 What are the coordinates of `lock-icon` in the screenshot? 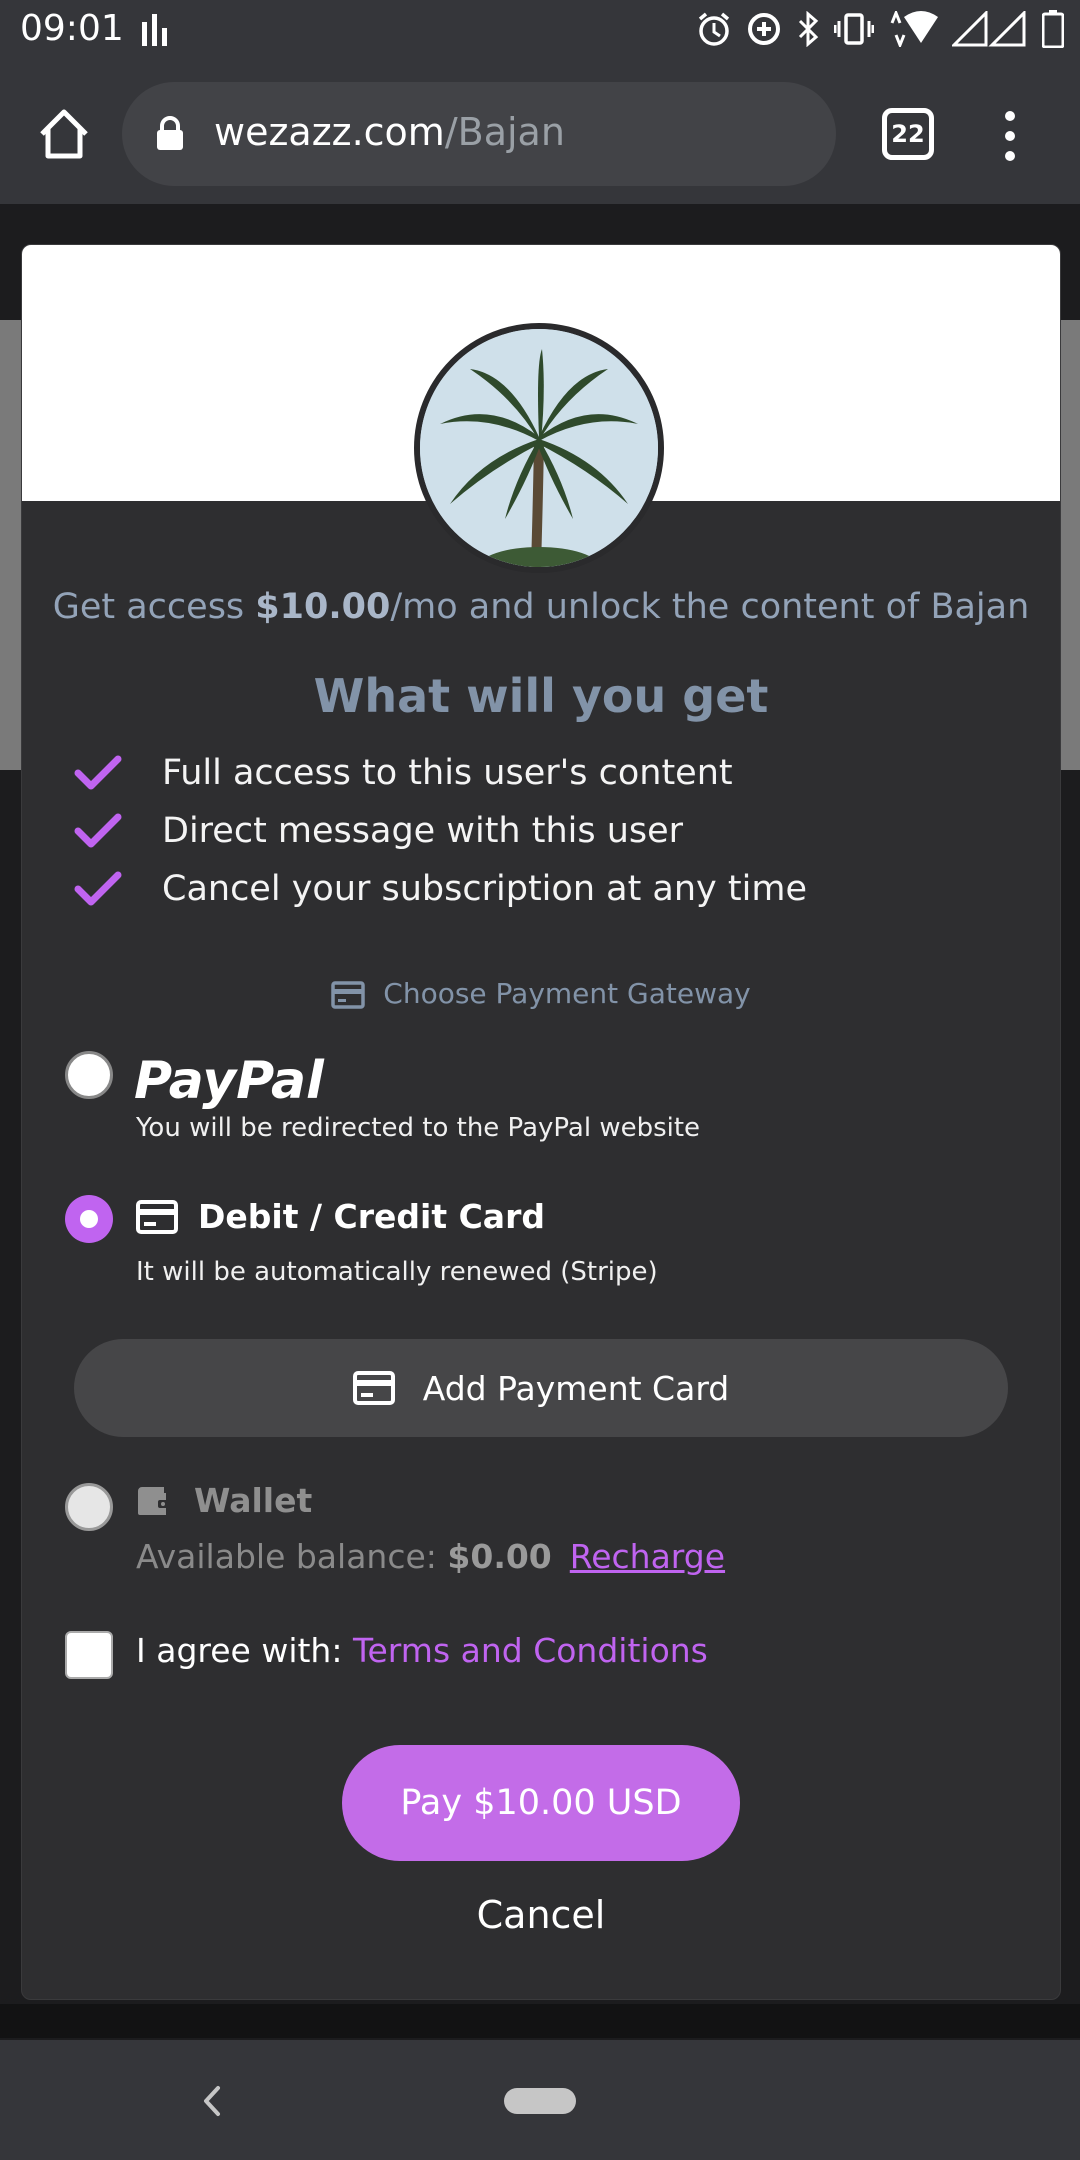 It's located at (170, 136).